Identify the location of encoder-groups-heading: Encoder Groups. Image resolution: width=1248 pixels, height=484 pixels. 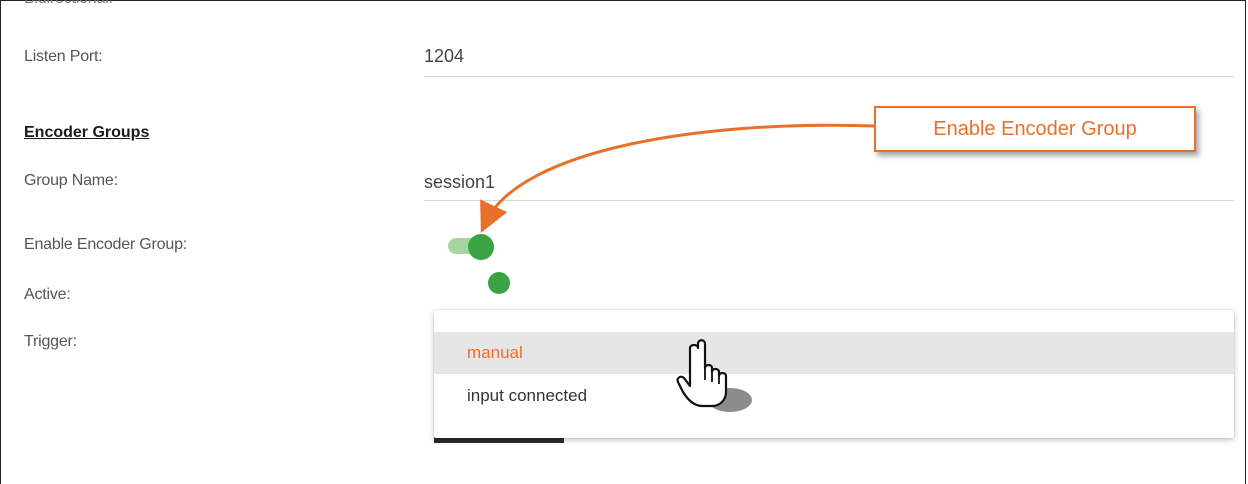
(87, 132).